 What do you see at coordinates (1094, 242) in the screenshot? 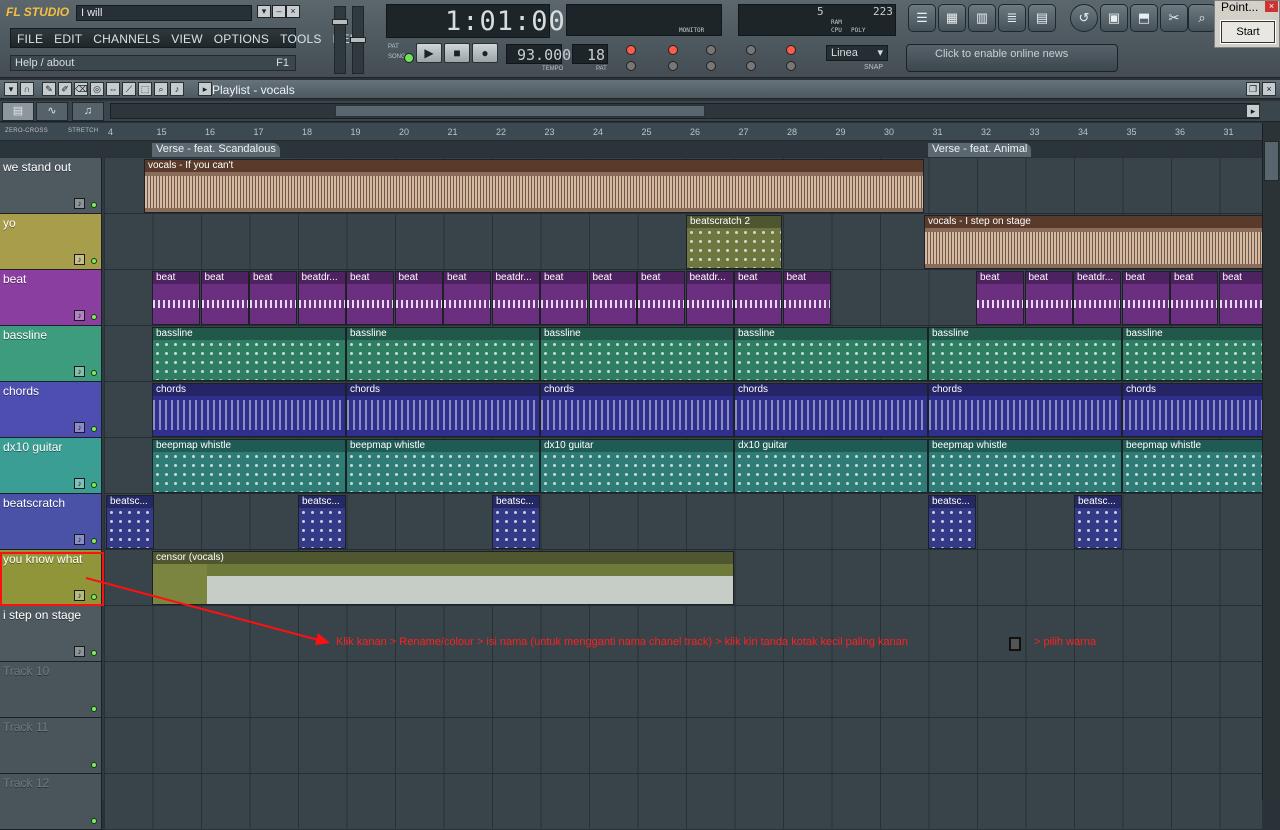
I see `pattern-clip: vocals - I step on stage` at bounding box center [1094, 242].